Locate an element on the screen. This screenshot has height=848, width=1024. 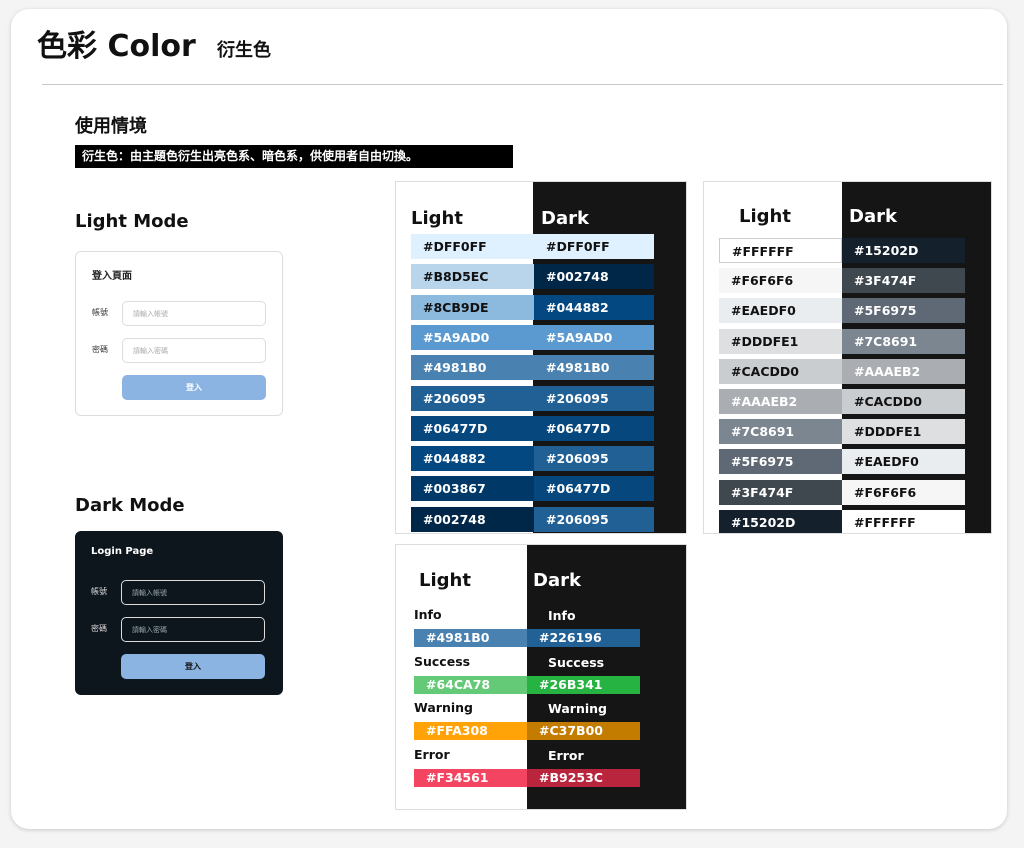
light-login-mockup: 登入頁面 帳號 請輸入帳號 密碼 請輸入密碼 登入 is located at coordinates (179, 333).